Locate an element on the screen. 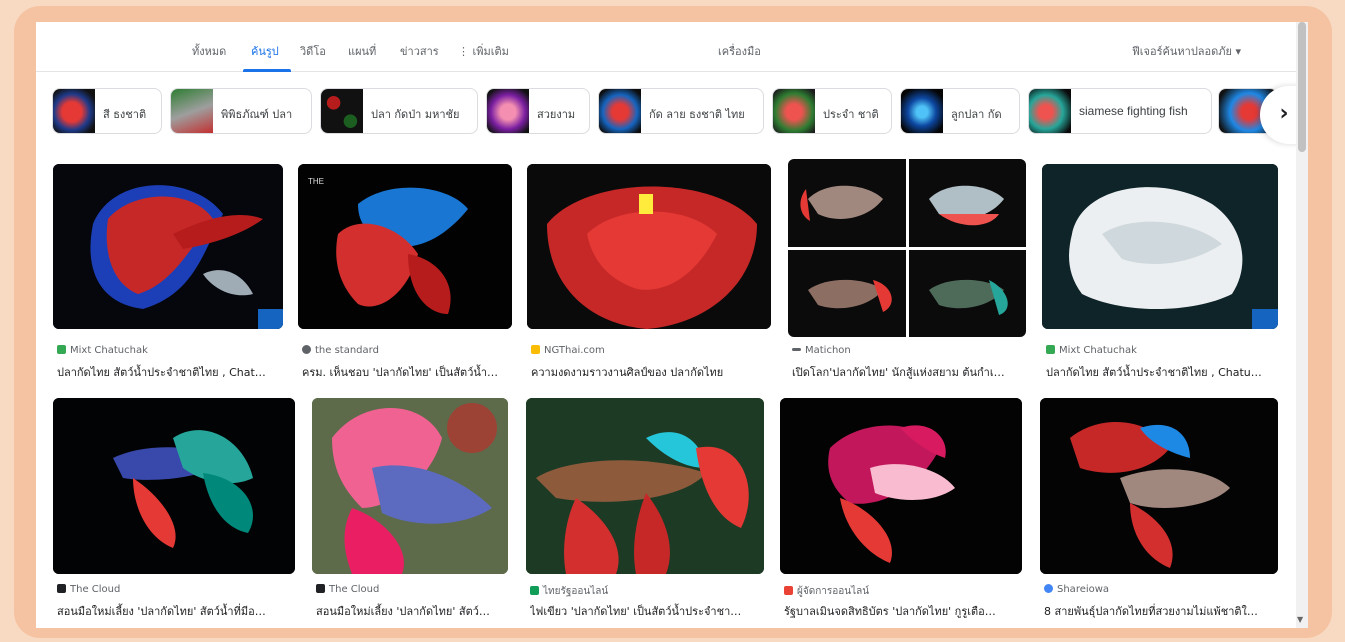  tab-more: ⋮ เพิ่มเติม is located at coordinates (483, 51).